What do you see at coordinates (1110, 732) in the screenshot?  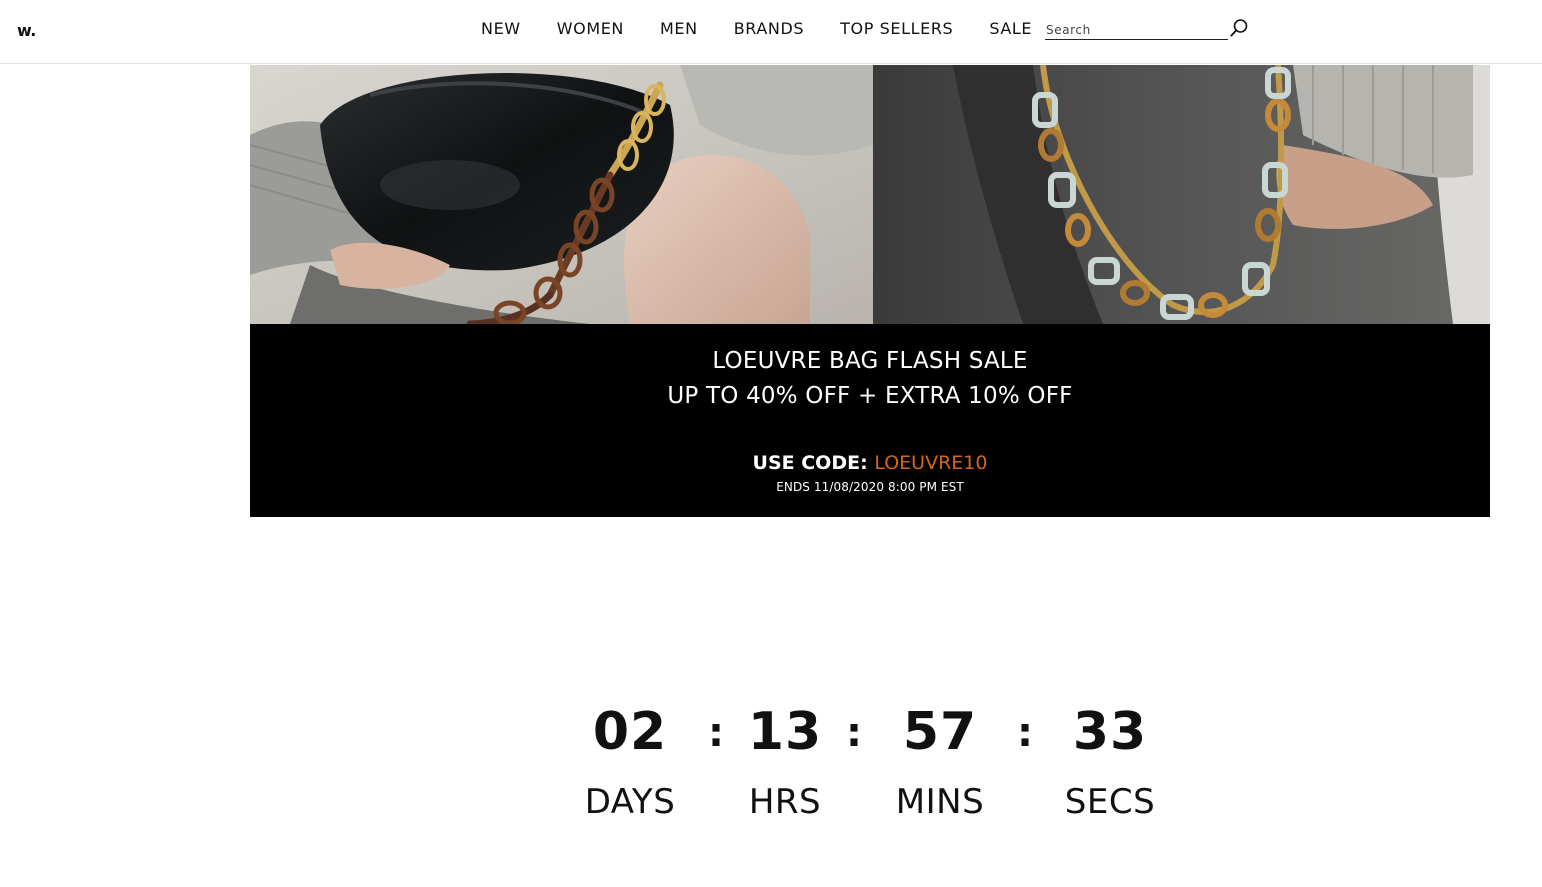 I see `countdown-seconds-value: 33` at bounding box center [1110, 732].